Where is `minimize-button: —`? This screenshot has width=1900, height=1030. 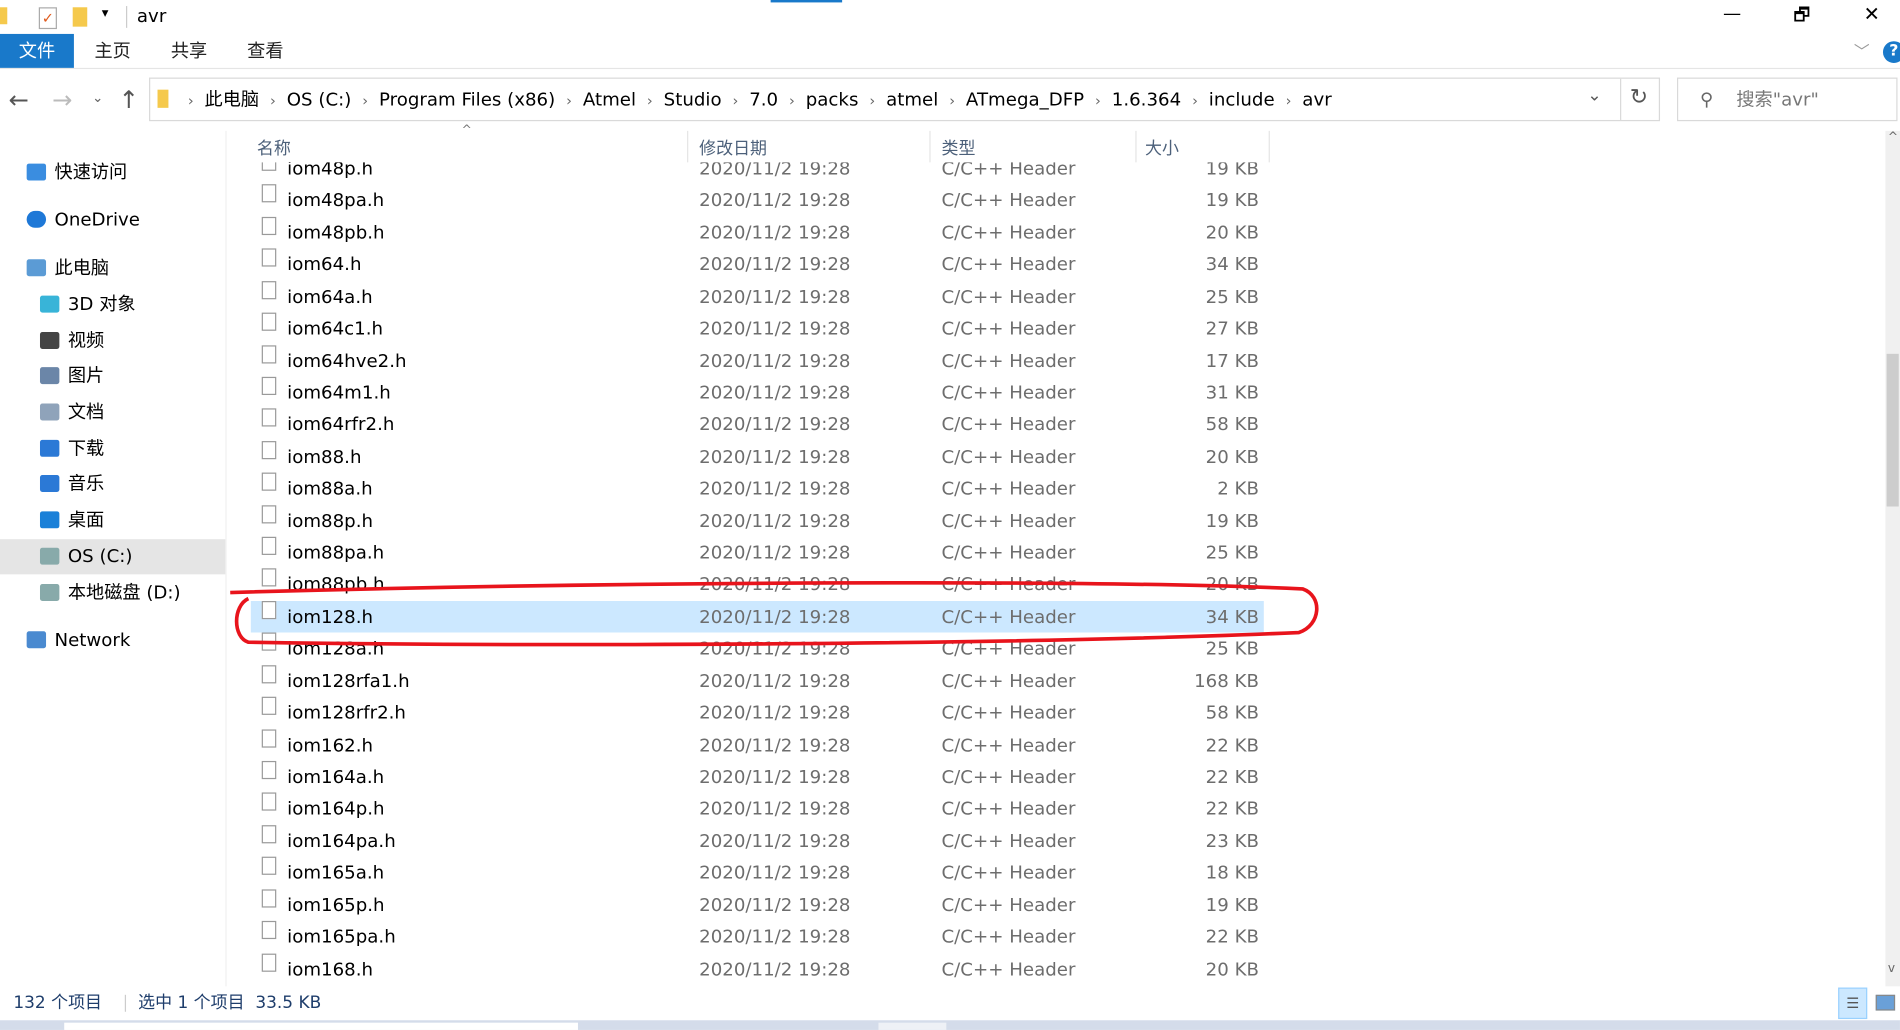 minimize-button: — is located at coordinates (1732, 13).